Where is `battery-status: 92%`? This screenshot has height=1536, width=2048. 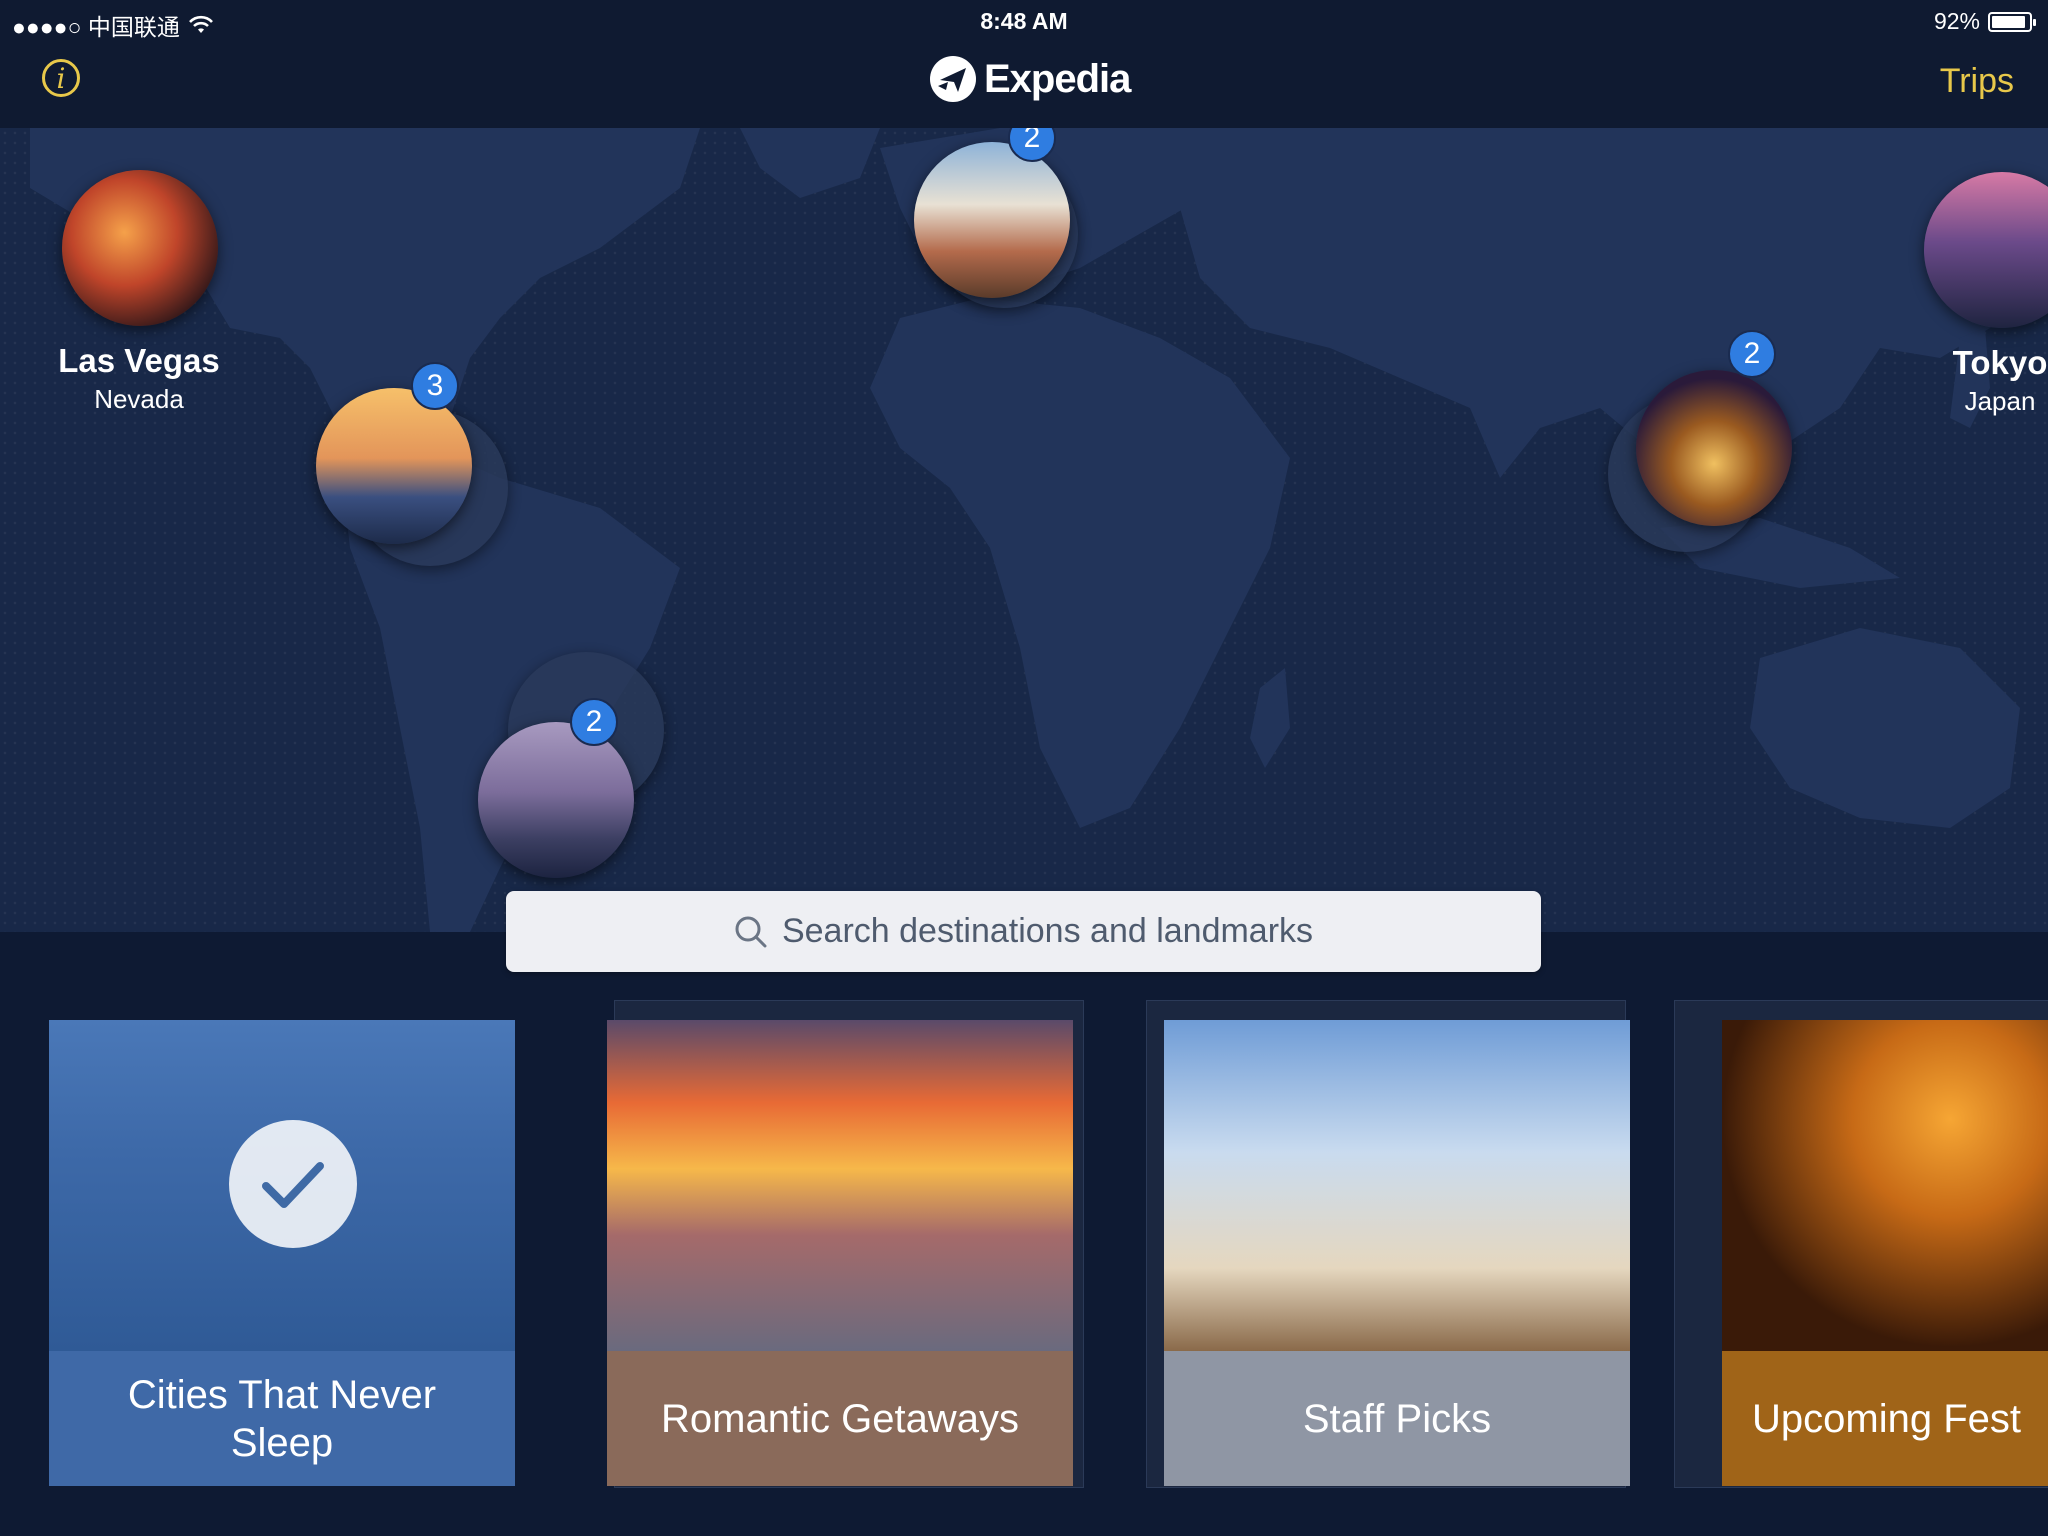
battery-status: 92% is located at coordinates (1984, 21).